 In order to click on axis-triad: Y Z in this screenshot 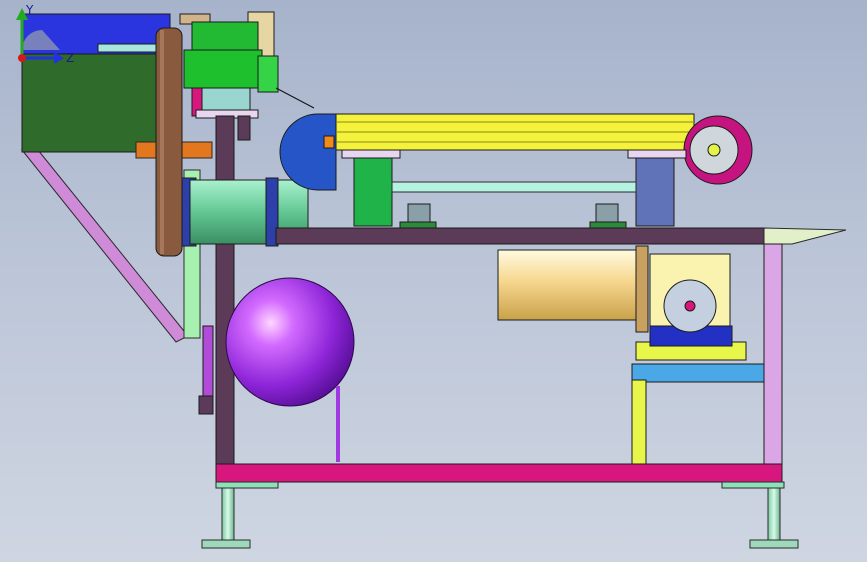, I will do `click(45, 34)`.